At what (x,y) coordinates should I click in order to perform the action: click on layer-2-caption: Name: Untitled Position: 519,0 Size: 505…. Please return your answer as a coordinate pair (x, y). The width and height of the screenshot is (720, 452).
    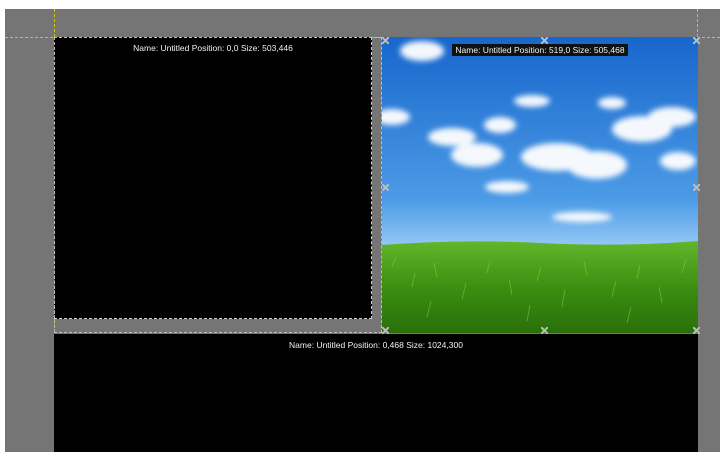
    Looking at the image, I should click on (540, 50).